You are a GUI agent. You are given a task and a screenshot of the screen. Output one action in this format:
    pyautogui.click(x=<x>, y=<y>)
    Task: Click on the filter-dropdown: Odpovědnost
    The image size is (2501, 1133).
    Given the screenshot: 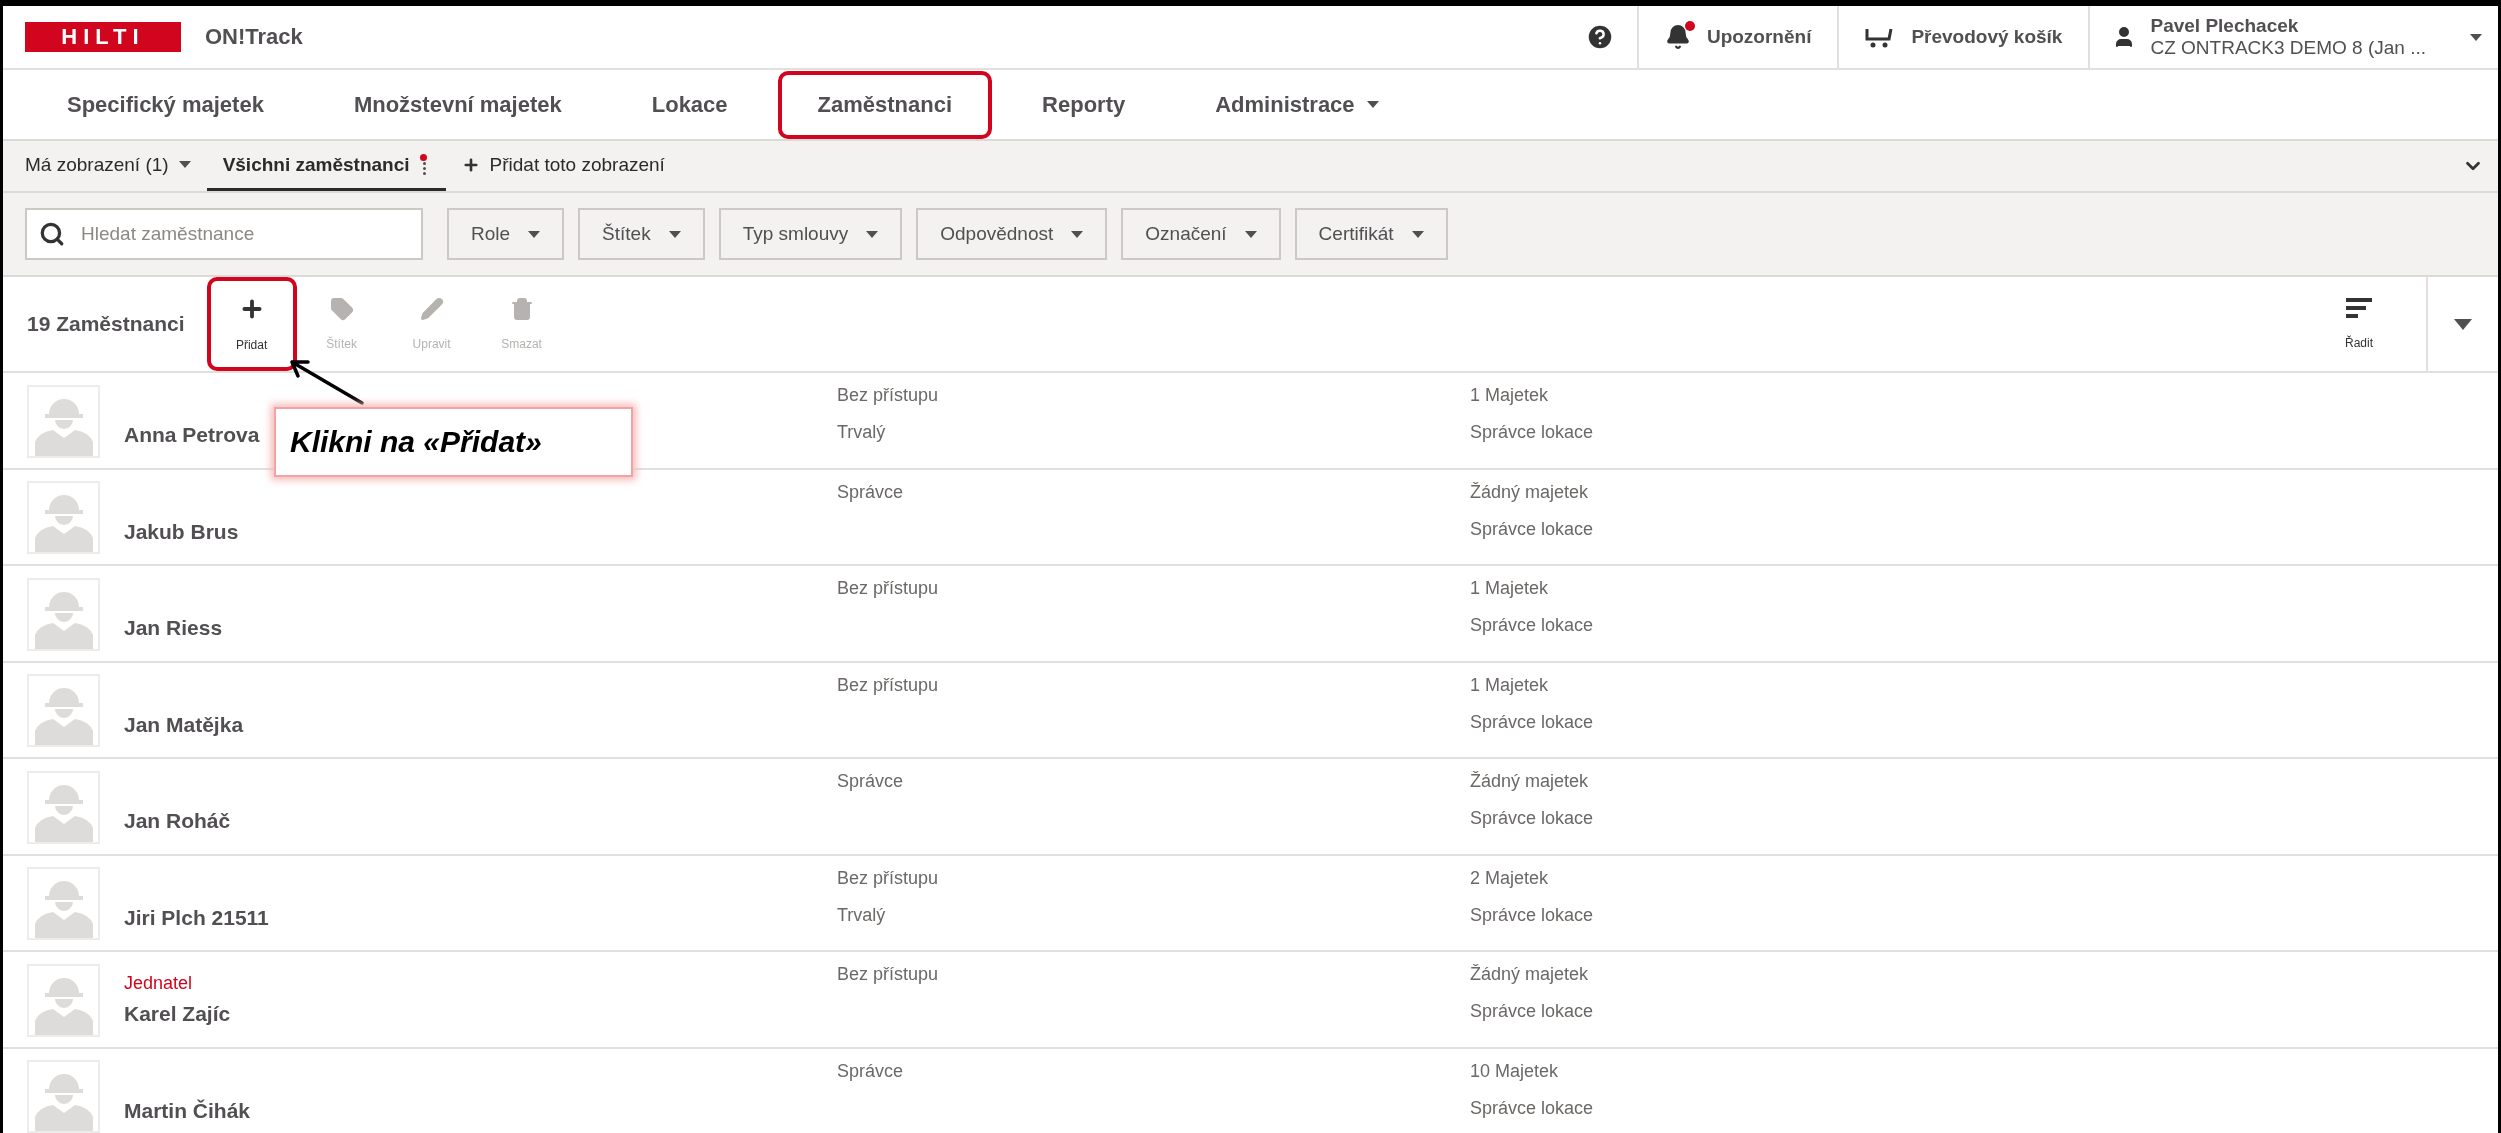 What is the action you would take?
    pyautogui.click(x=1012, y=234)
    